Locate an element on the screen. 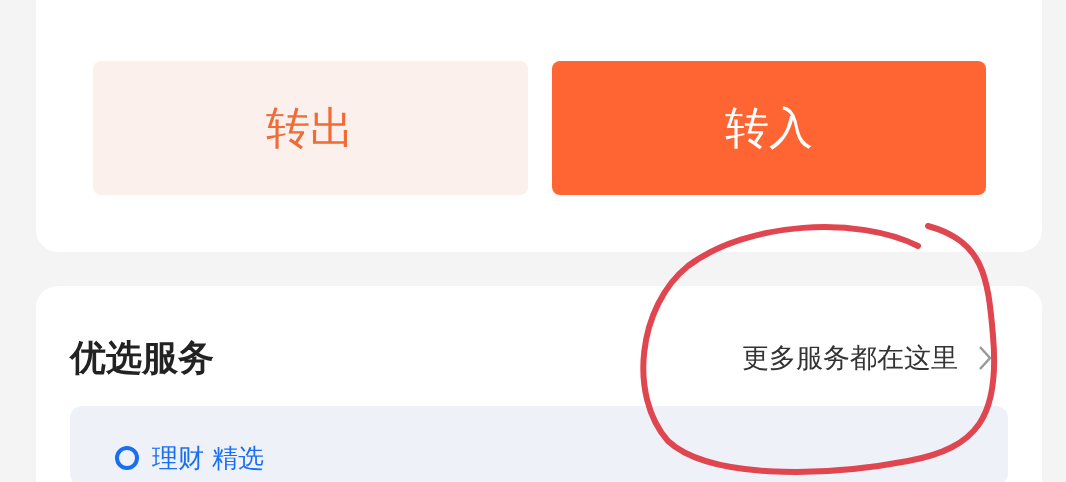 The height and width of the screenshot is (482, 1066). section-label: 理财 精选 is located at coordinates (208, 458).